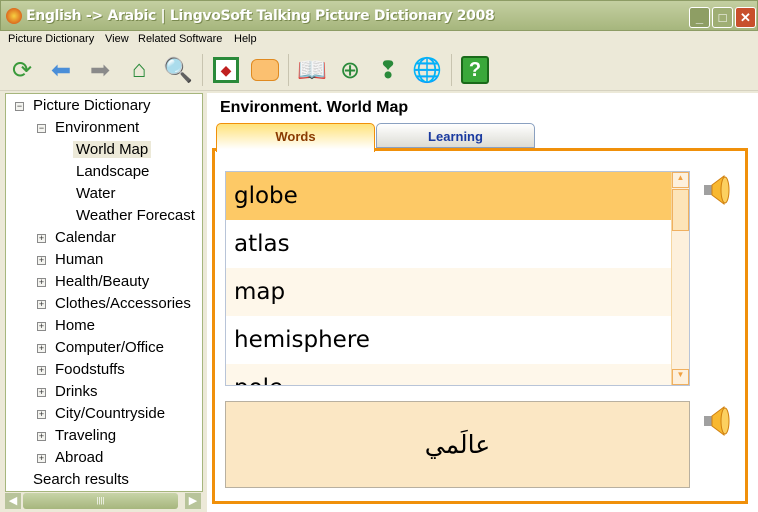  I want to click on tree-item-home: Home, so click(75, 325).